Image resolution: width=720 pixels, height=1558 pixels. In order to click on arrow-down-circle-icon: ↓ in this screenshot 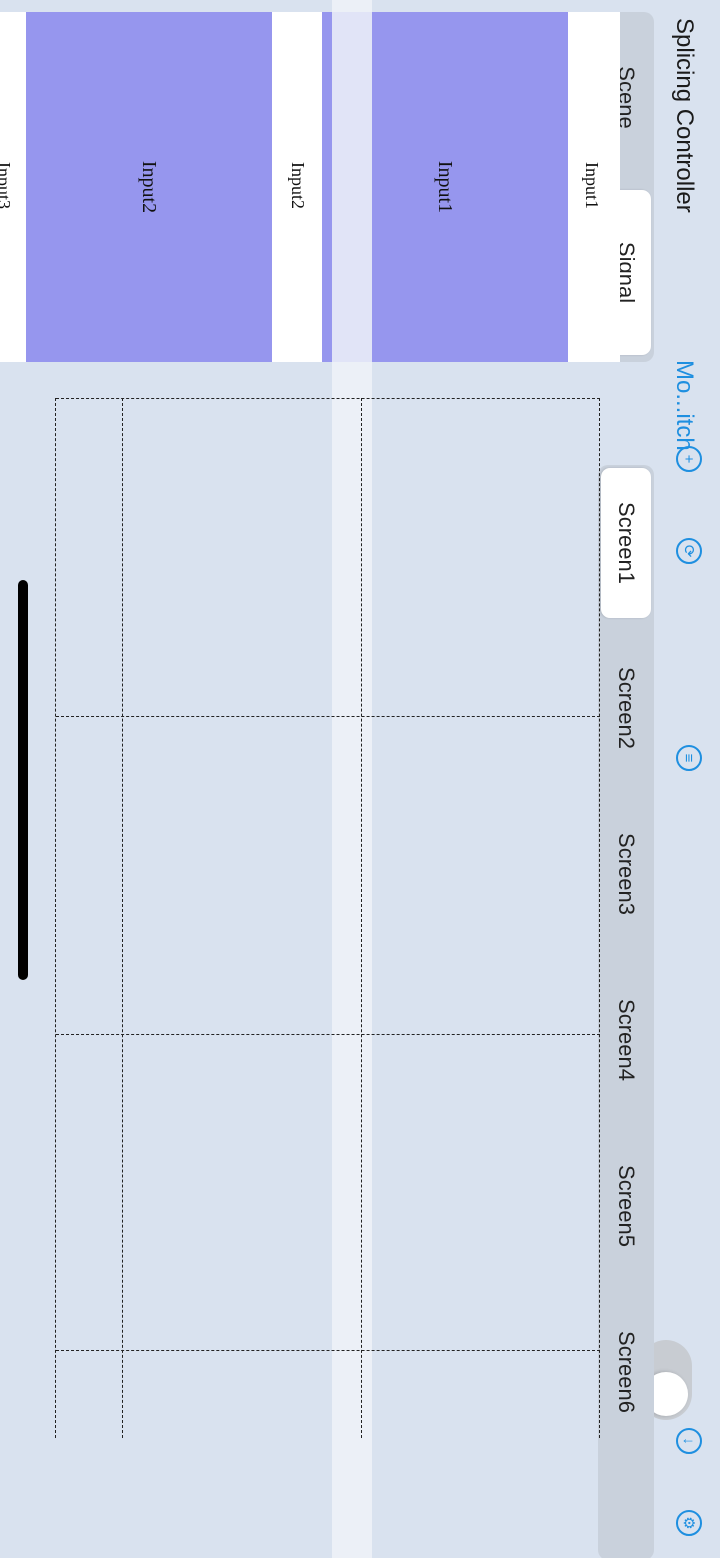, I will do `click(689, 1441)`.